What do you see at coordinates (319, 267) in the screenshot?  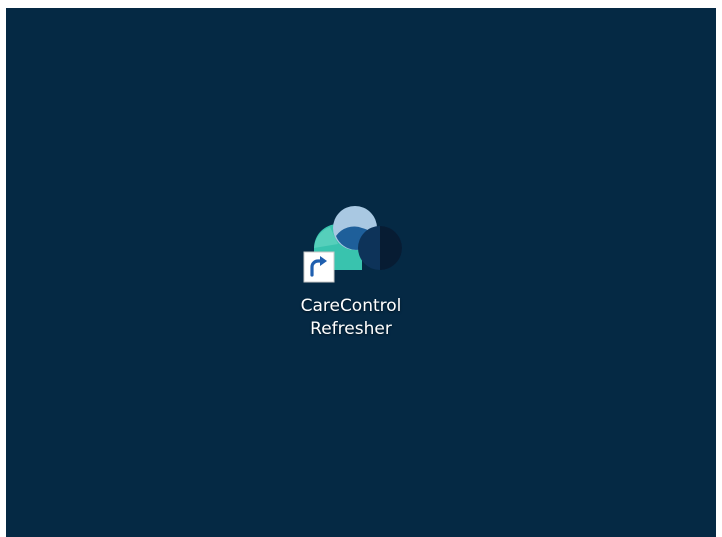 I see `shortcut-arrow-icon` at bounding box center [319, 267].